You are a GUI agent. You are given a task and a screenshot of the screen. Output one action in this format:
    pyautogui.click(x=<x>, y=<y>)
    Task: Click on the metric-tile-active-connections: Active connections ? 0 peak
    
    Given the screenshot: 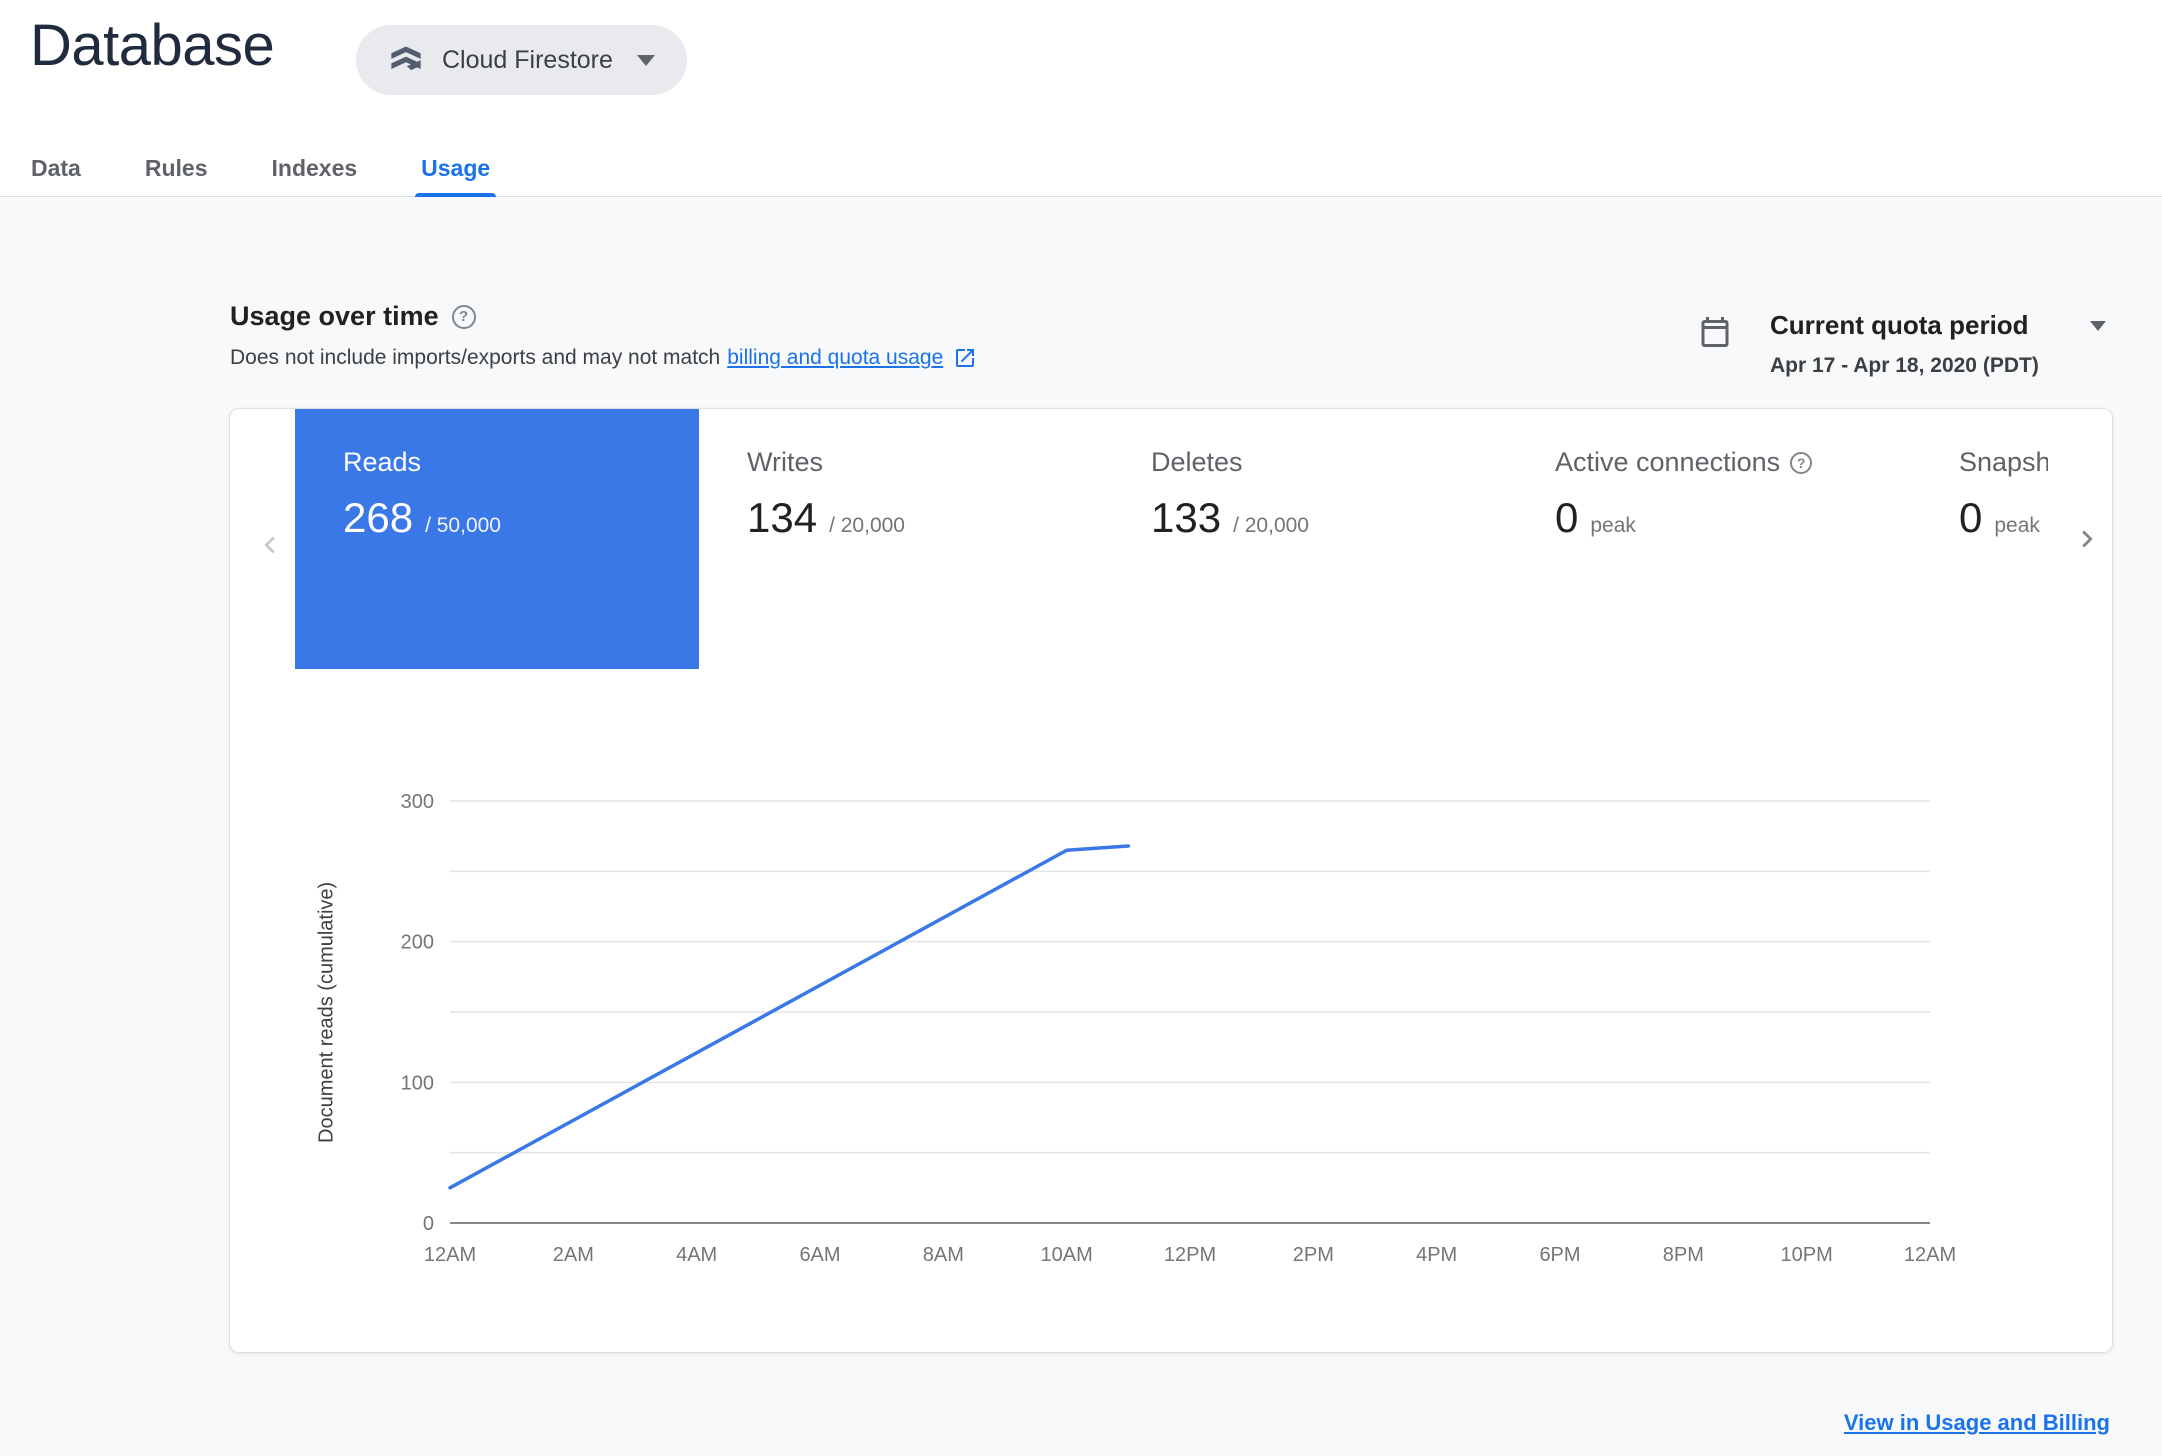 What is the action you would take?
    pyautogui.click(x=1709, y=539)
    